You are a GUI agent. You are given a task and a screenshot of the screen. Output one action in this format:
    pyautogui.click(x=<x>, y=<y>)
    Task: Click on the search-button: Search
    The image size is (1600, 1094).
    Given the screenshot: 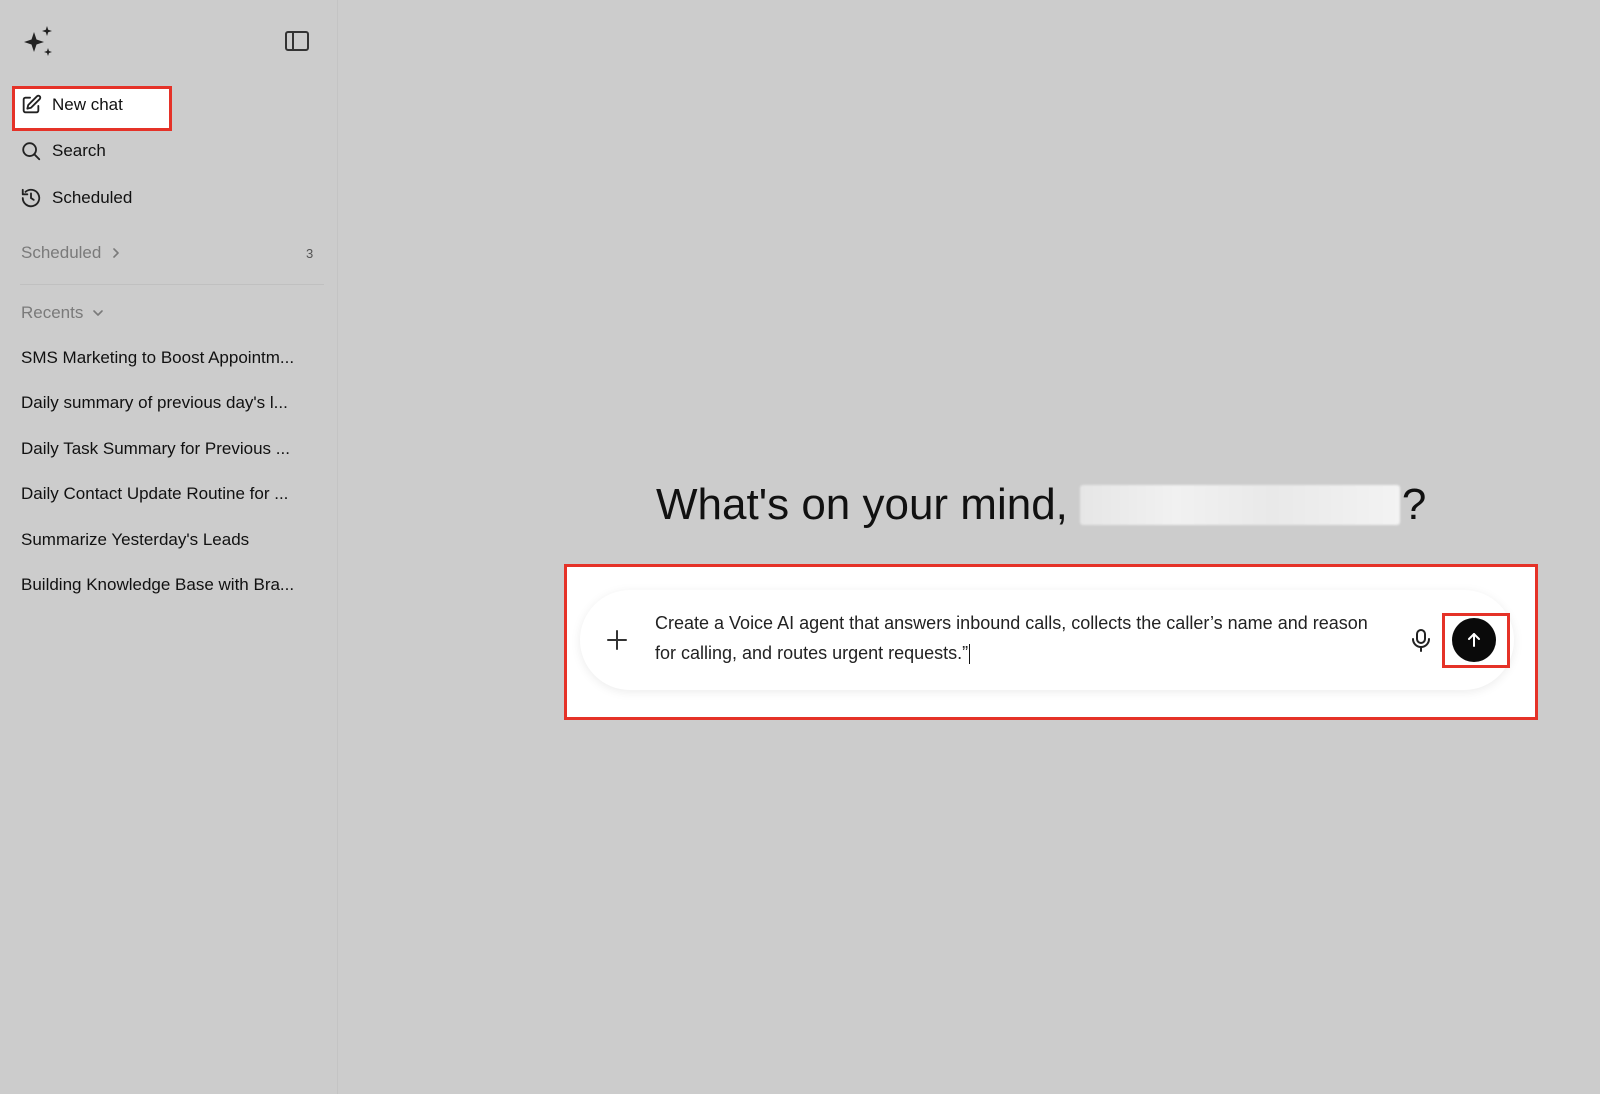 What is the action you would take?
    pyautogui.click(x=63, y=151)
    